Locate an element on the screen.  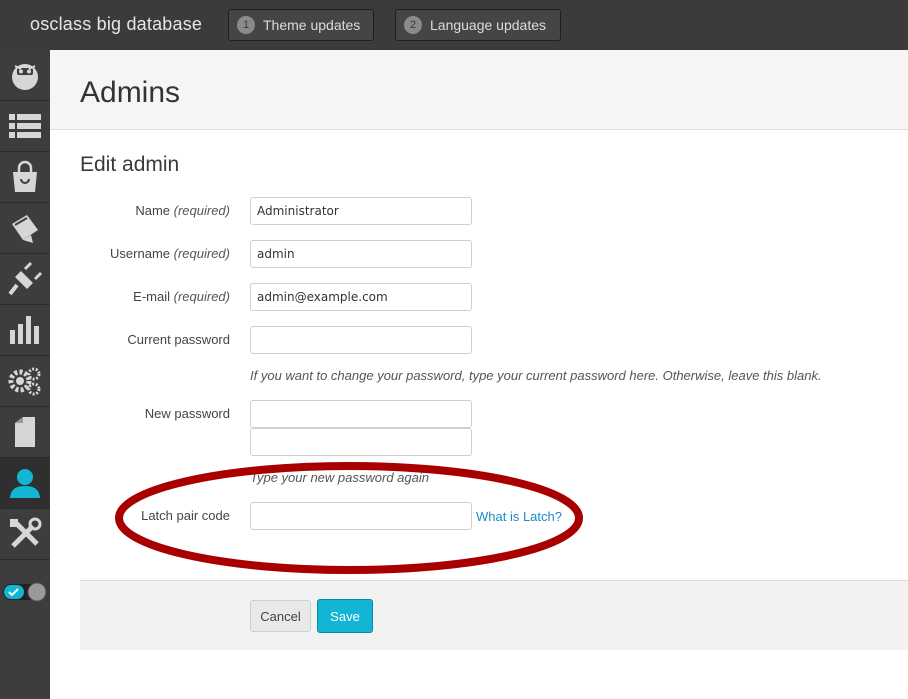
username-label: Username (required) is located at coordinates (155, 253).